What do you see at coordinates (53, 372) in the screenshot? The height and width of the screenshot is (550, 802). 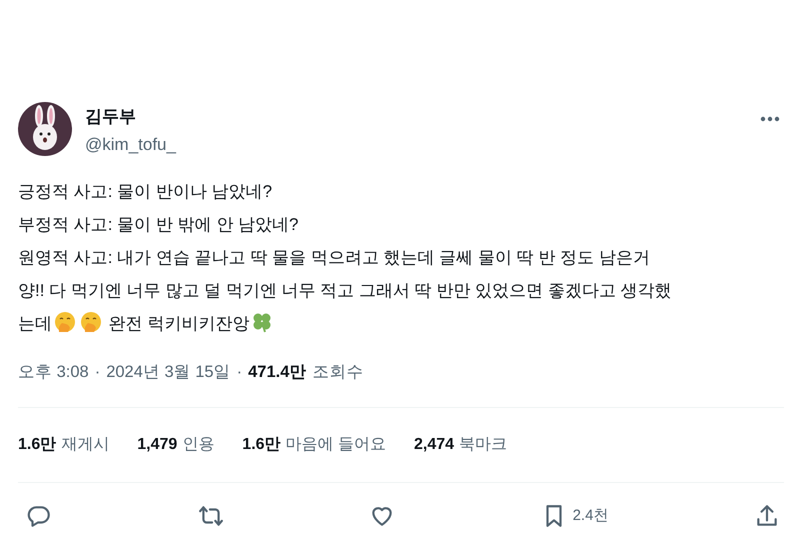 I see `post-time: 오후 3:08` at bounding box center [53, 372].